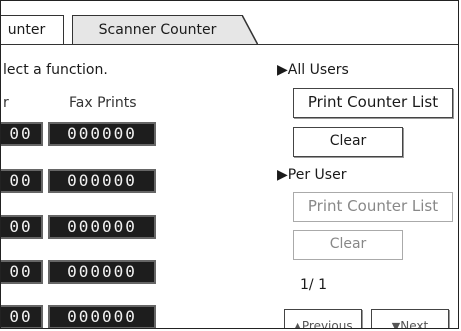 Image resolution: width=461 pixels, height=331 pixels. I want to click on per-user-print-counter-list-button: Print Counter List, so click(373, 207).